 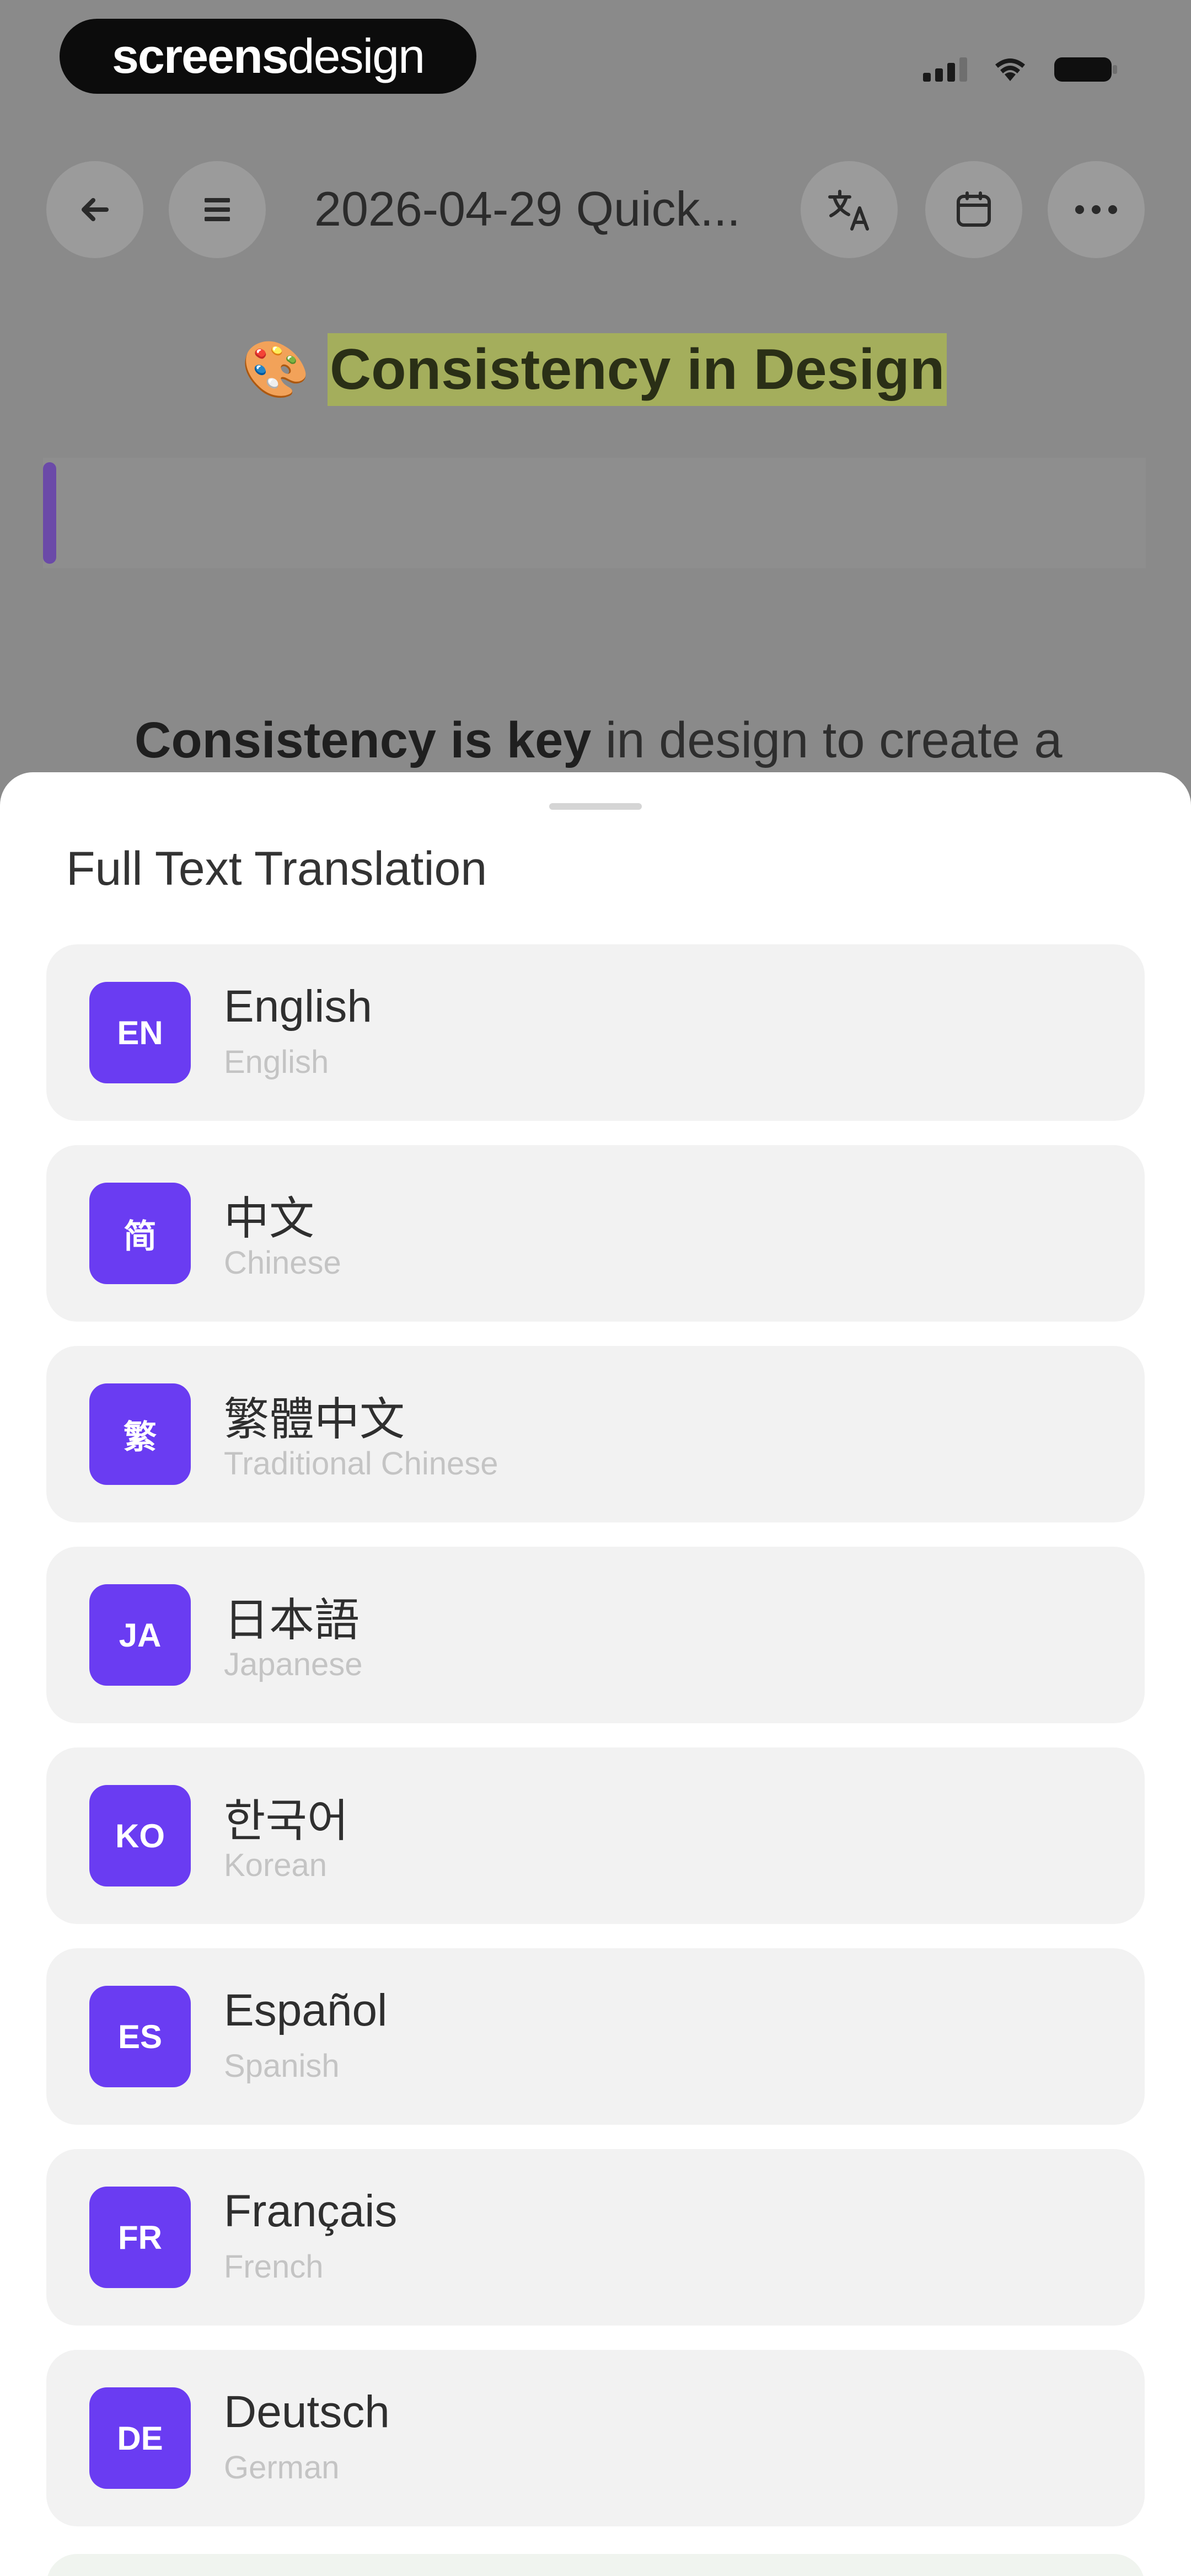 What do you see at coordinates (595, 55) in the screenshot?
I see `status-bar: screensdesign` at bounding box center [595, 55].